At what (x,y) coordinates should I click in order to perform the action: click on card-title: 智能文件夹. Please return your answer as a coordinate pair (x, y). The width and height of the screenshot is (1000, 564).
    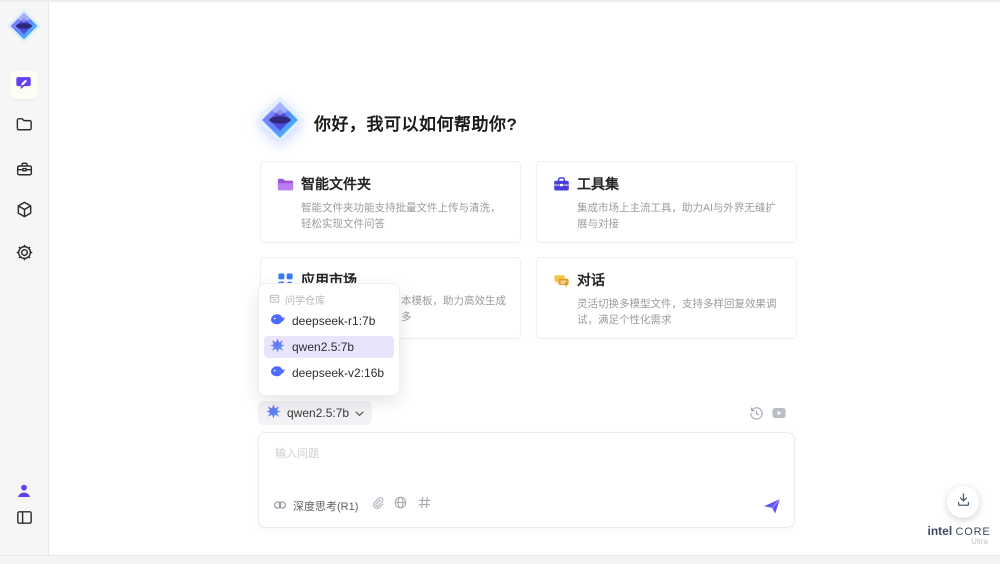
    Looking at the image, I should click on (336, 184).